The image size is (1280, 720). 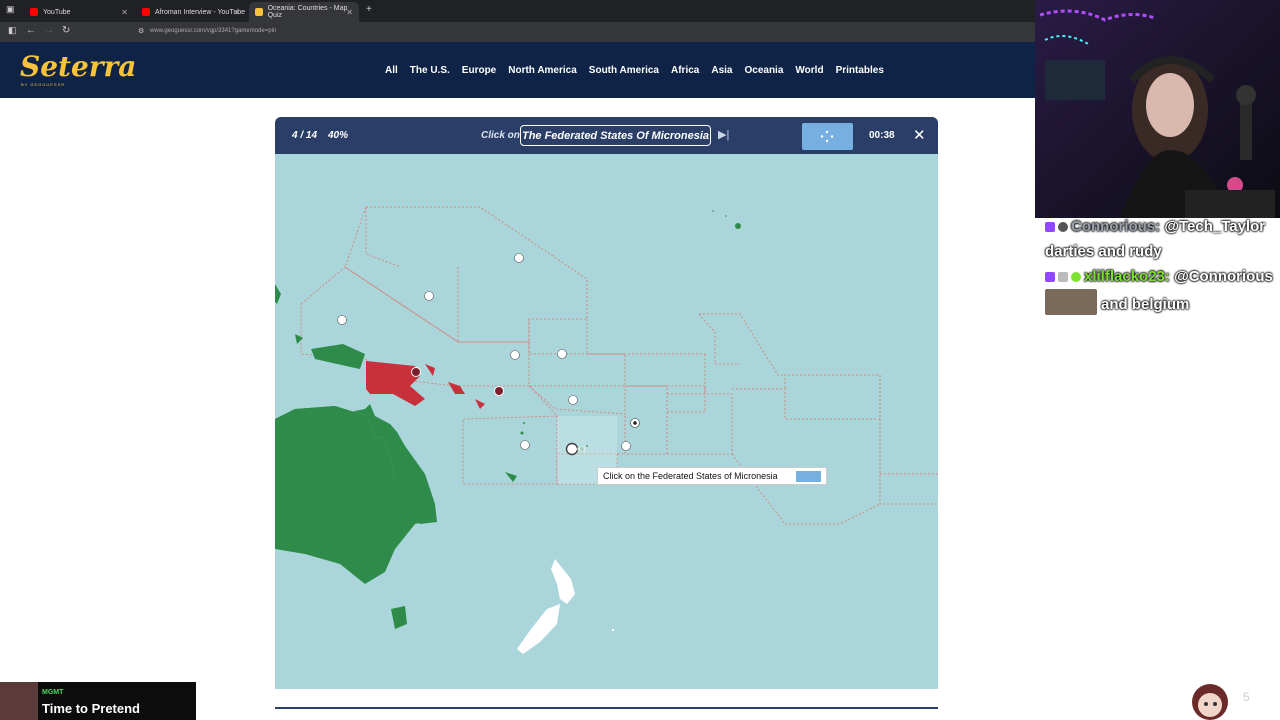 I want to click on panel-divider, so click(x=606, y=708).